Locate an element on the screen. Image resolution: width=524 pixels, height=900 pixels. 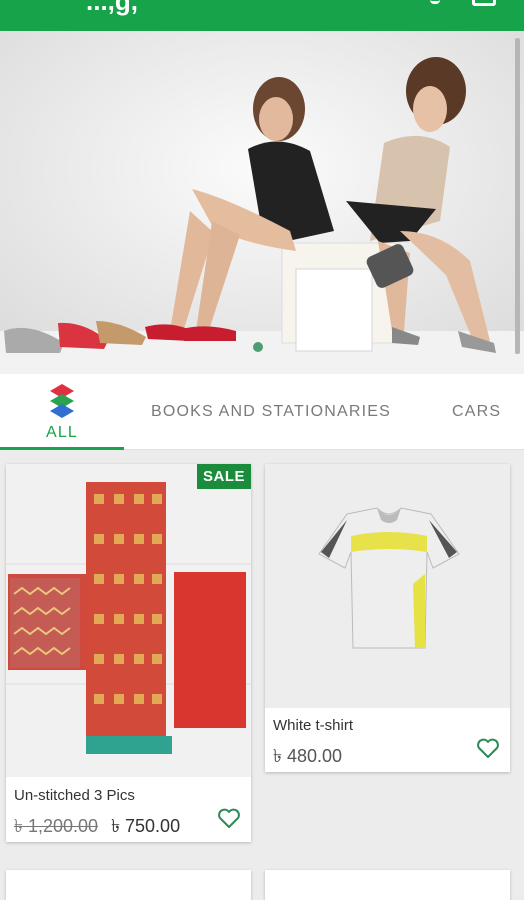
search-icon is located at coordinates (435, 2).